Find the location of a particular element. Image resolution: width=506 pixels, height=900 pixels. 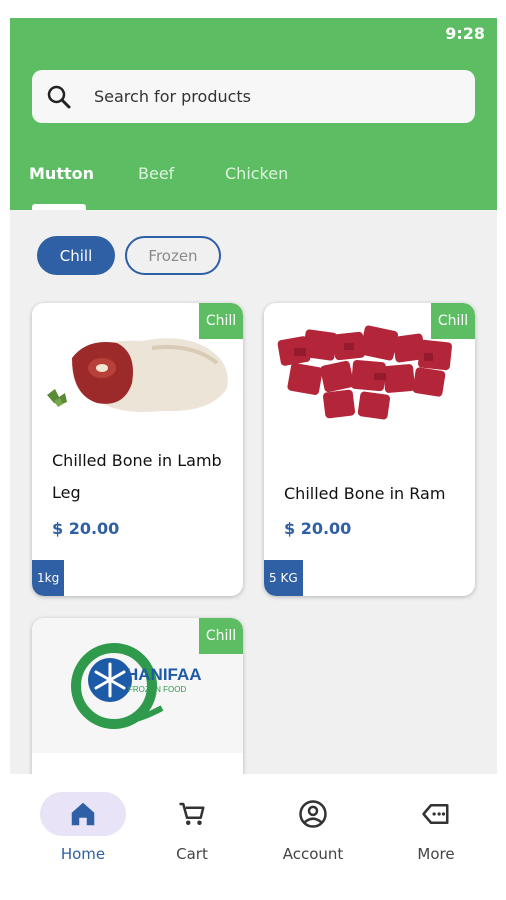

filter-chip-frozen: Frozen is located at coordinates (173, 255).